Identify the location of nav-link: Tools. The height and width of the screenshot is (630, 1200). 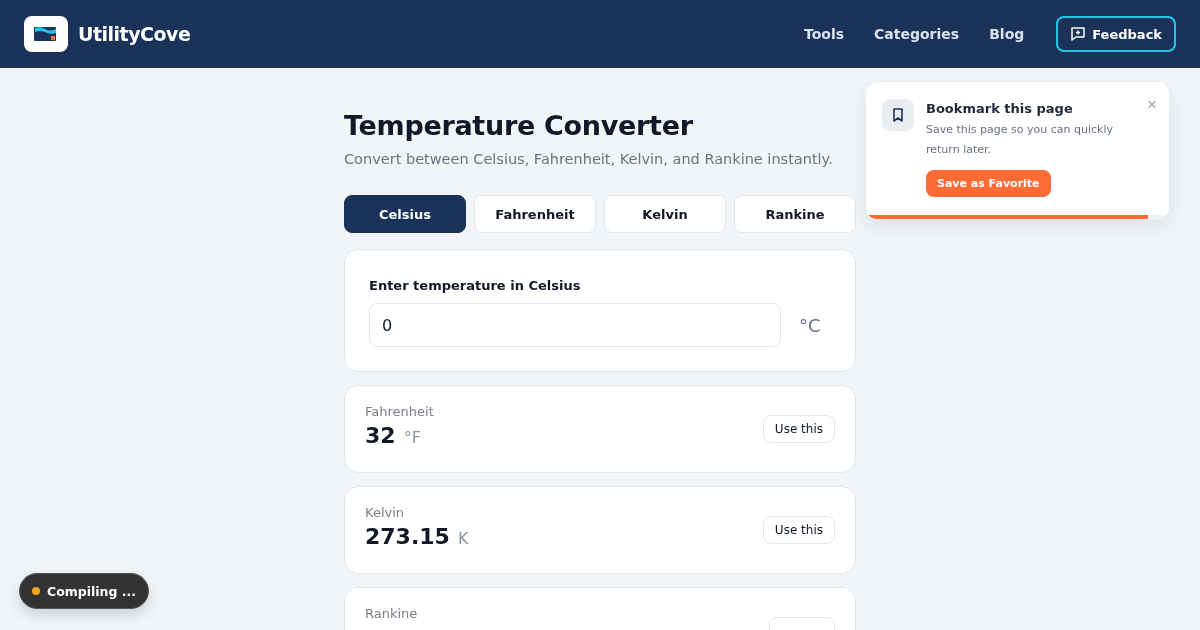
(824, 34).